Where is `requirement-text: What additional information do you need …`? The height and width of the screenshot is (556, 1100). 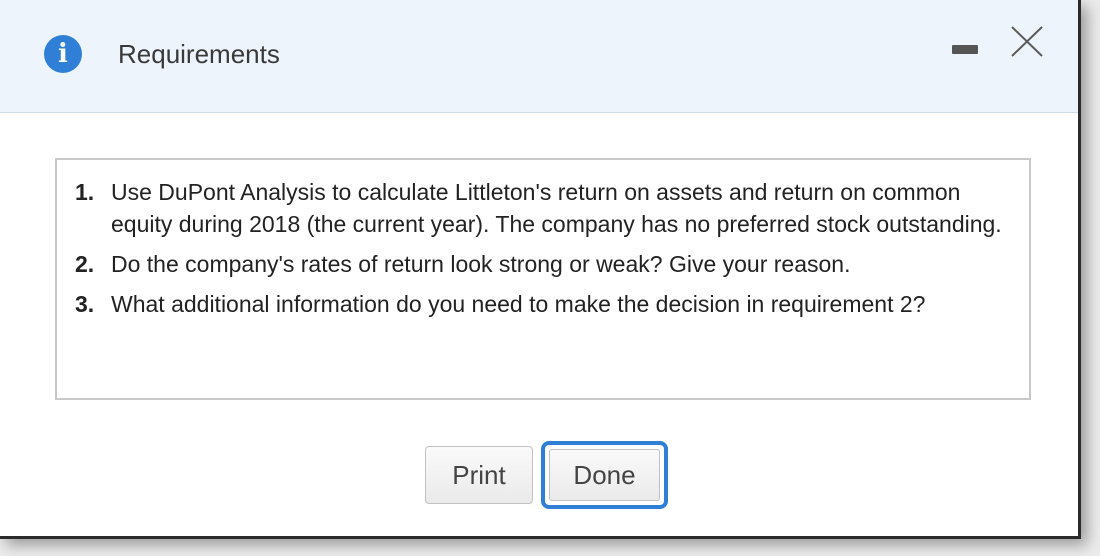
requirement-text: What additional information do you need … is located at coordinates (518, 304).